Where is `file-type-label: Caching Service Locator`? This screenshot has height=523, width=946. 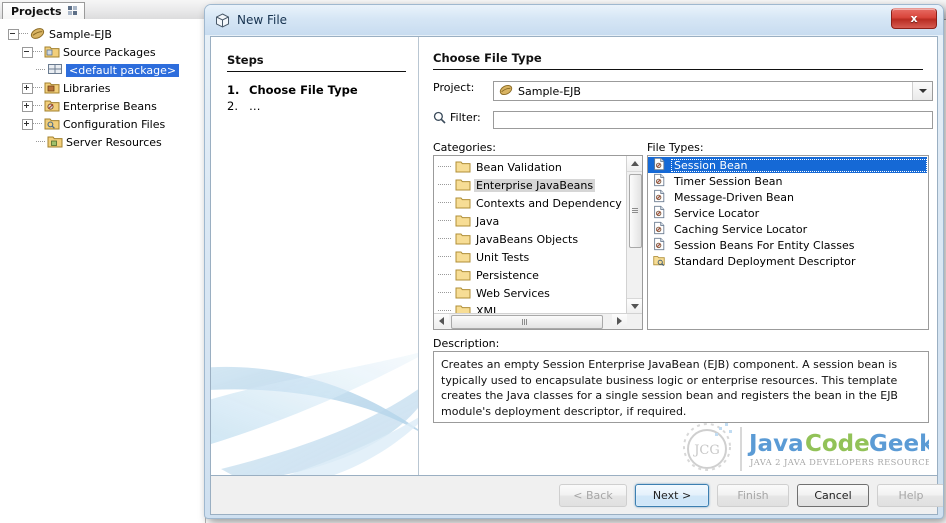
file-type-label: Caching Service Locator is located at coordinates (741, 229).